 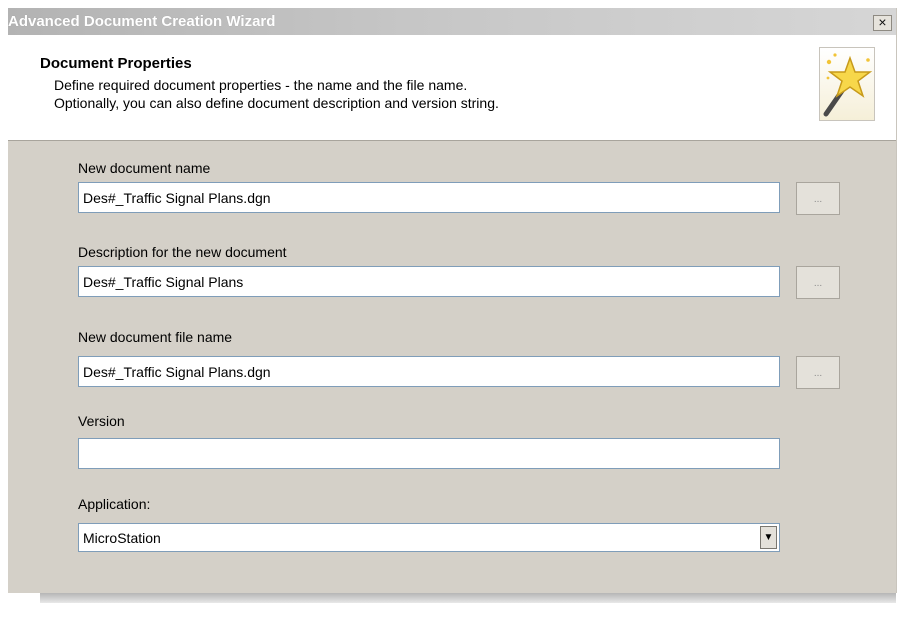 I want to click on application-select: MicroStation ▼, so click(x=429, y=537).